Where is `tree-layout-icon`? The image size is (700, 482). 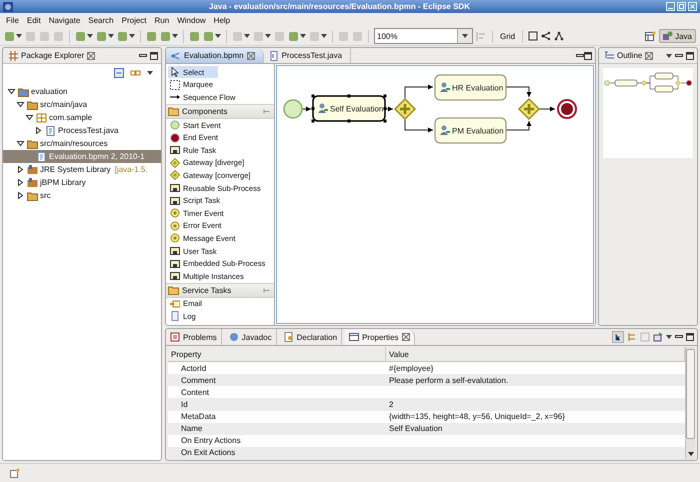
tree-layout-icon is located at coordinates (559, 36).